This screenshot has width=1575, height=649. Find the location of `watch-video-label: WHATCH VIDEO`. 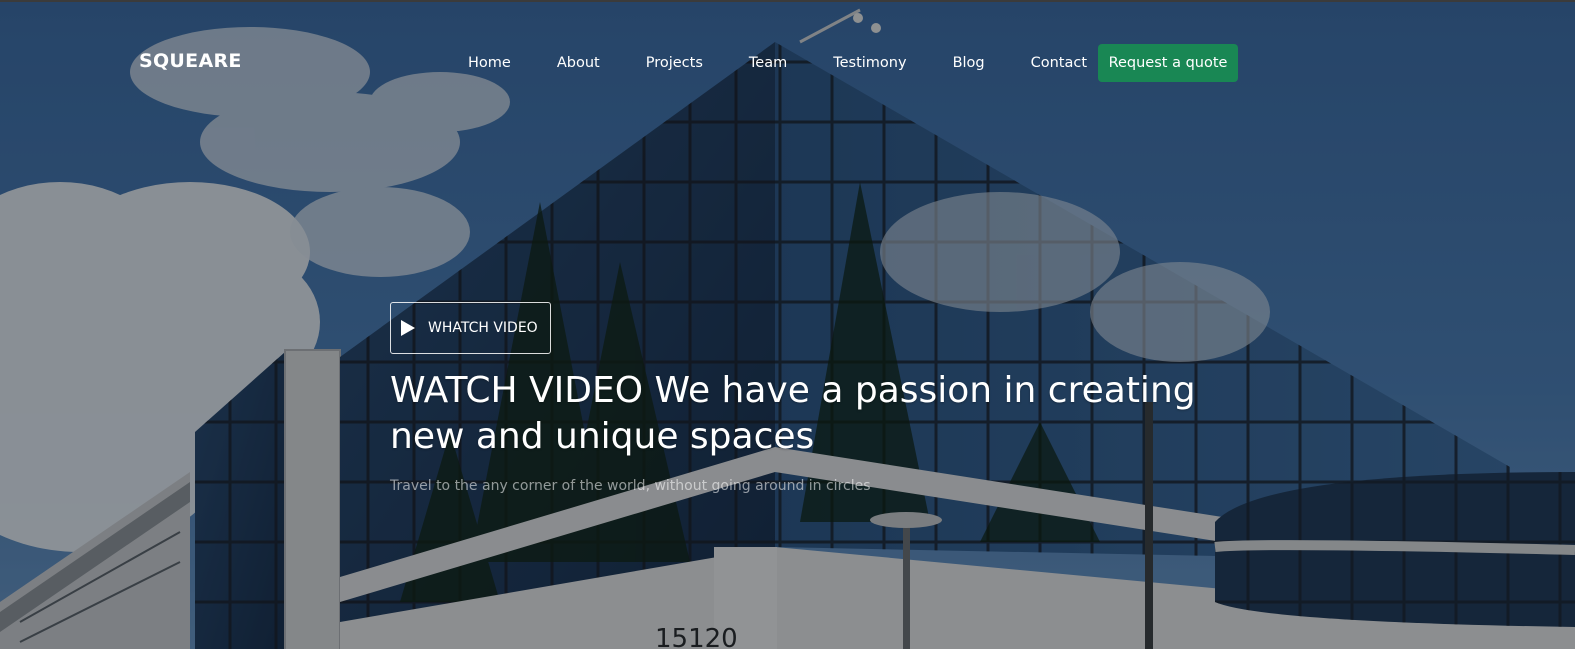

watch-video-label: WHATCH VIDEO is located at coordinates (483, 328).